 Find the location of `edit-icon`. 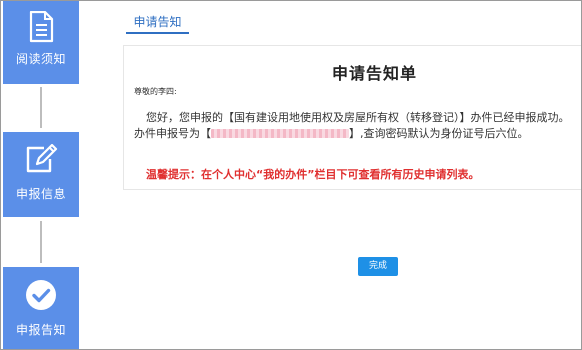

edit-icon is located at coordinates (42, 158).